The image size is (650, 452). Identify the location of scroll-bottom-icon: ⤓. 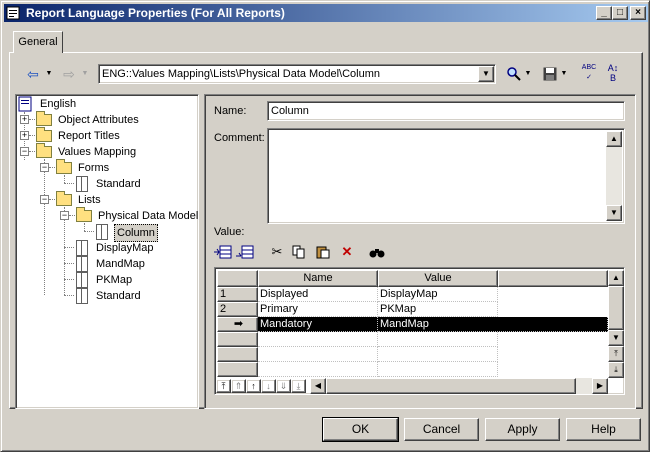
(616, 370).